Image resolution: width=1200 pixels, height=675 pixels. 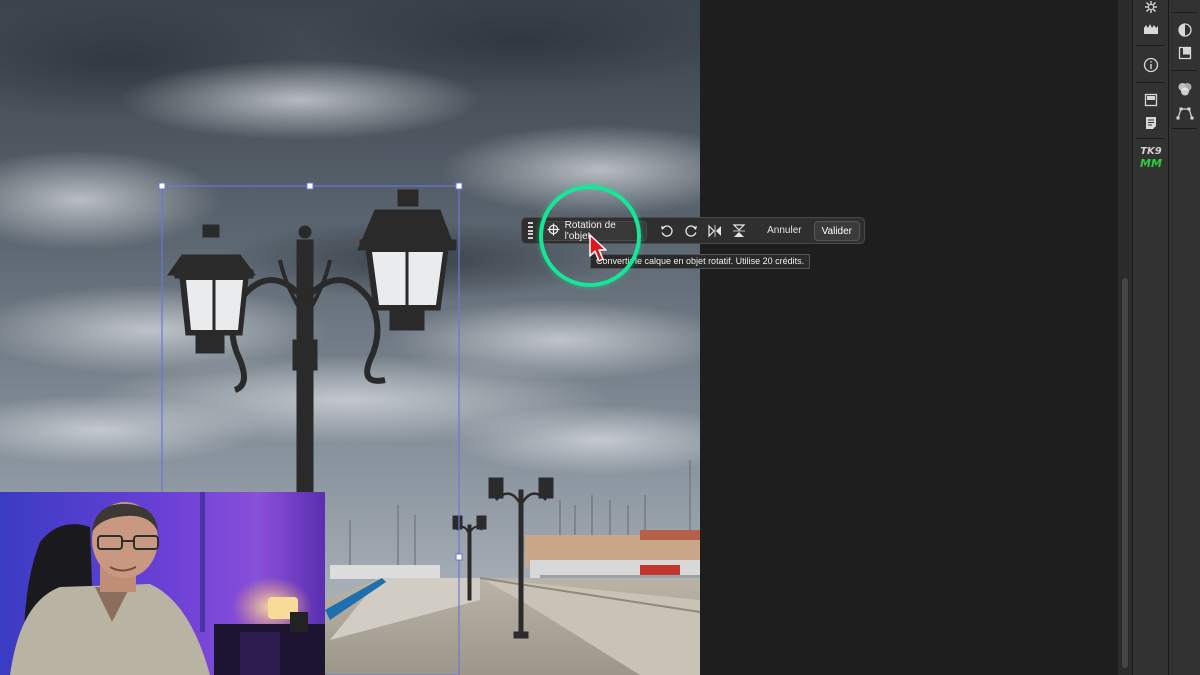 What do you see at coordinates (836, 230) in the screenshot?
I see `validate-button: Valider` at bounding box center [836, 230].